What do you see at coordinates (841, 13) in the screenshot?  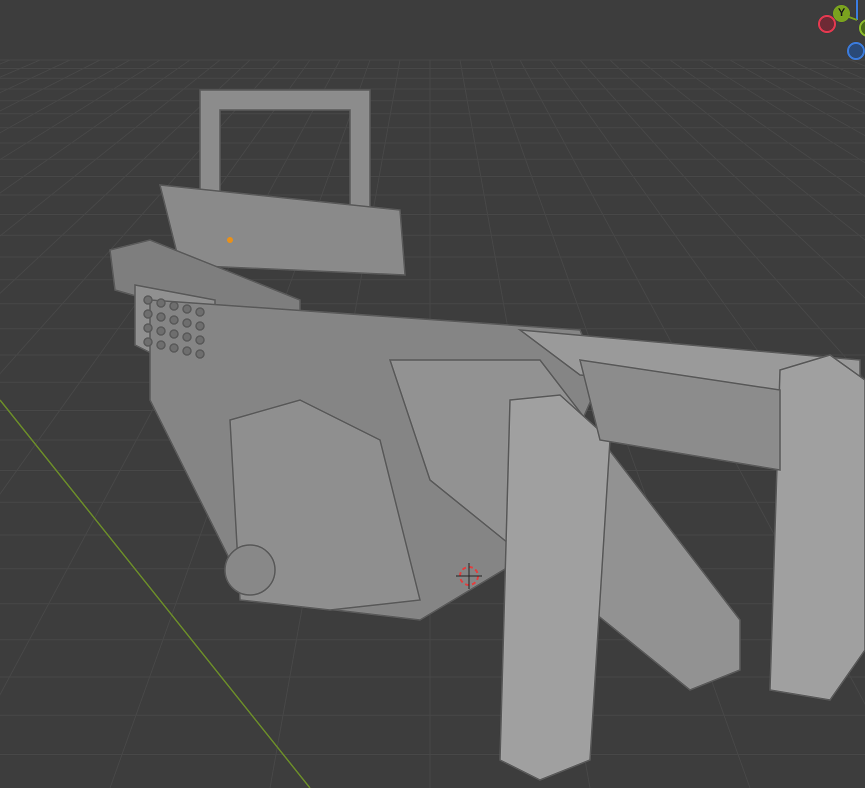 I see `y-axis-button: Y` at bounding box center [841, 13].